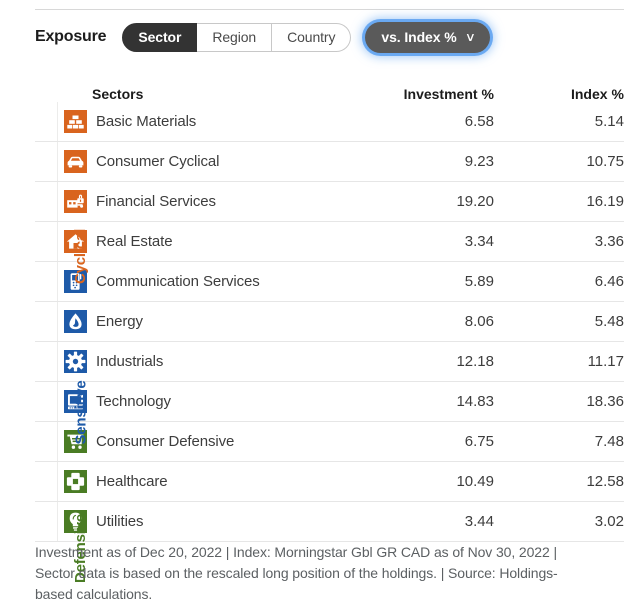  I want to click on sector-name: Financial Services, so click(156, 201).